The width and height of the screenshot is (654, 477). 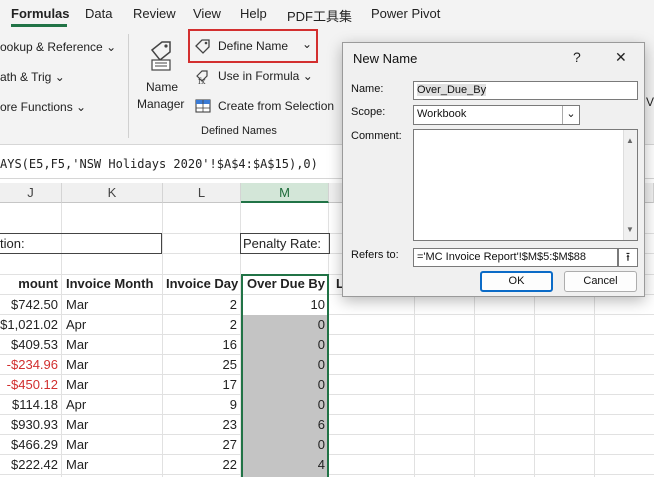 I want to click on column-header-j: J, so click(x=31, y=193).